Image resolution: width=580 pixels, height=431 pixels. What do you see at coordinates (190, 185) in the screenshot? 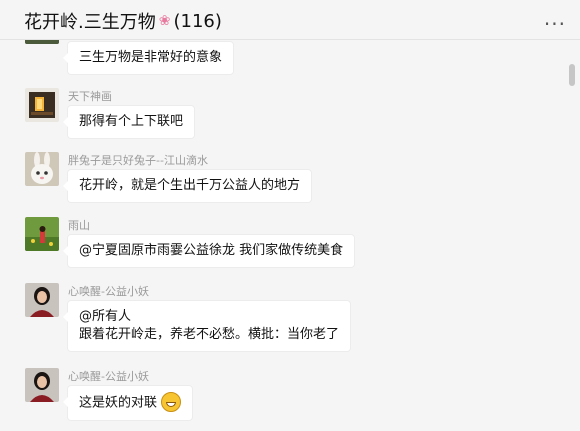
I see `message-text: 花开岭，就是个生出千万公益人的地方` at bounding box center [190, 185].